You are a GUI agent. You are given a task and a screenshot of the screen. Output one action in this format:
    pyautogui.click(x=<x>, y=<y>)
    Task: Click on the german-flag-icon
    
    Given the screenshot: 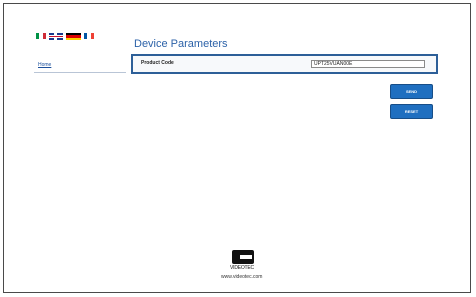 What is the action you would take?
    pyautogui.click(x=73, y=36)
    